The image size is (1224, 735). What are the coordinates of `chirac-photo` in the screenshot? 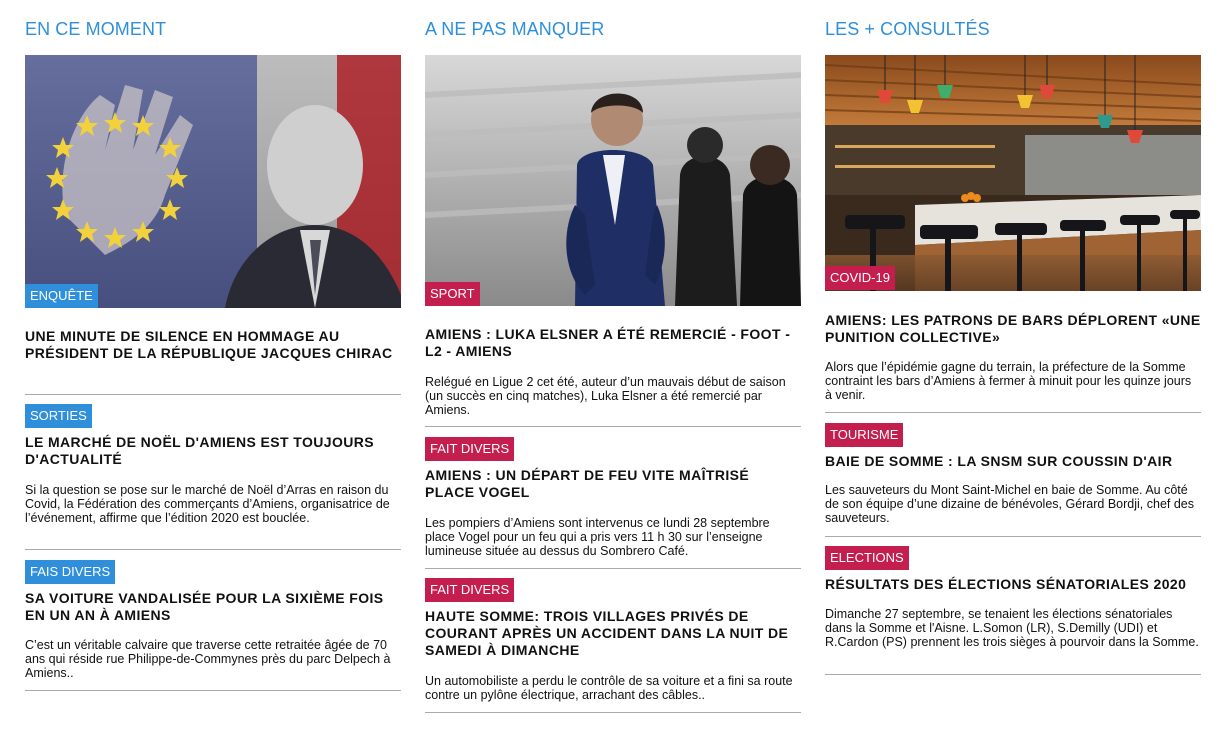 It's located at (213, 181).